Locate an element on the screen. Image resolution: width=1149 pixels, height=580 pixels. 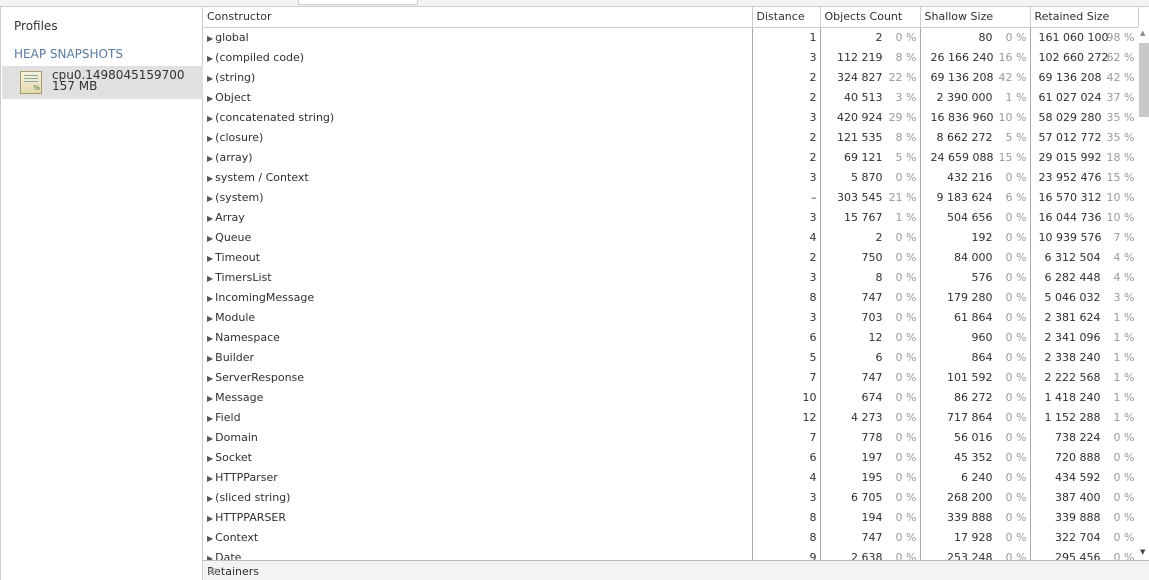
scrollbar-thumb is located at coordinates (1144, 80).